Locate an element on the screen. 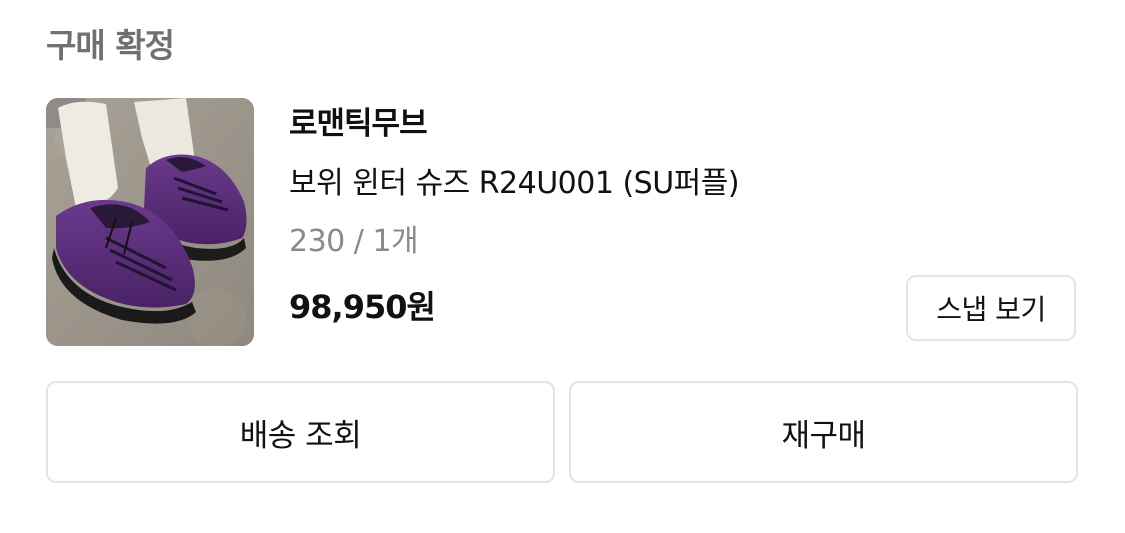  product-option: 230 / 1개 is located at coordinates (354, 241).